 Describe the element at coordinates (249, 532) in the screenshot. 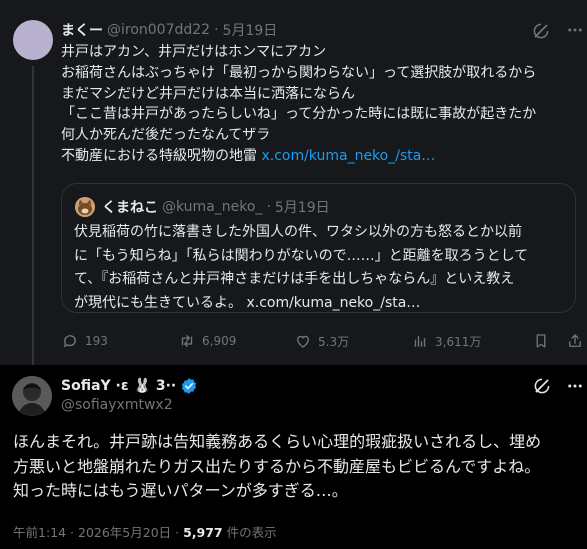

I see `view-label: 件の表示` at that location.